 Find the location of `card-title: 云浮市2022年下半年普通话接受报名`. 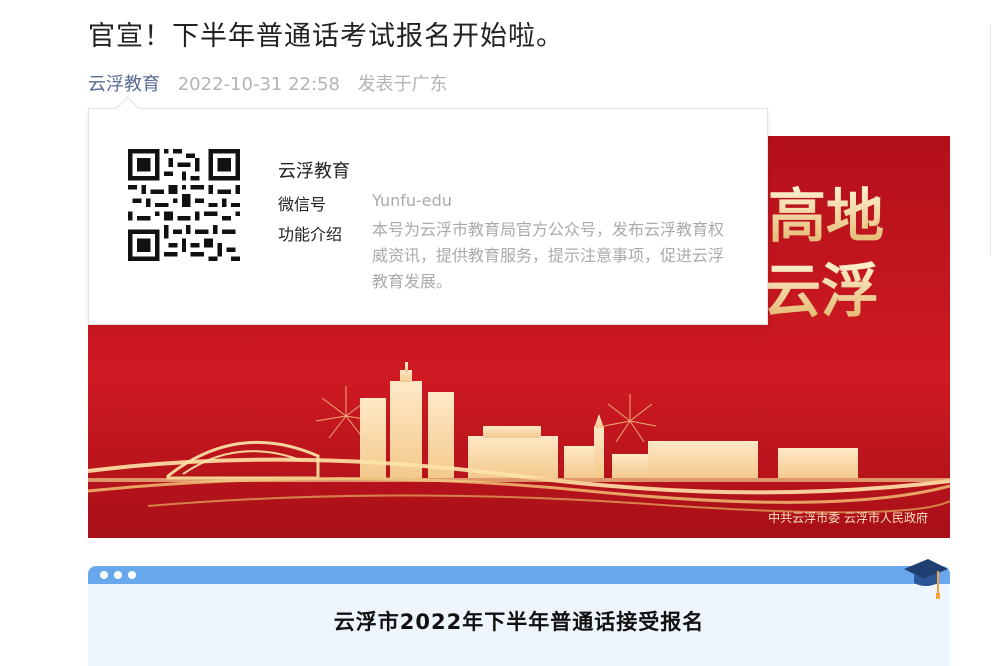

card-title: 云浮市2022年下半年普通话接受报名 is located at coordinates (519, 622).